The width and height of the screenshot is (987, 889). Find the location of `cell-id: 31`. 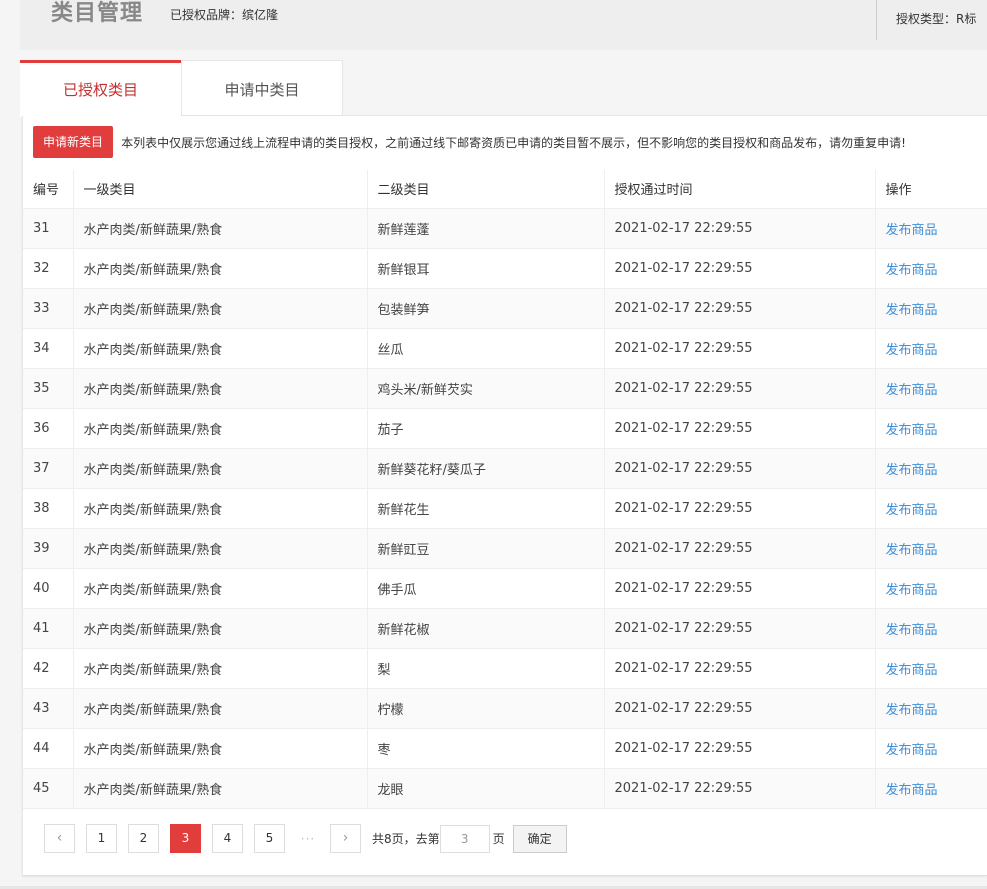

cell-id: 31 is located at coordinates (48, 228).